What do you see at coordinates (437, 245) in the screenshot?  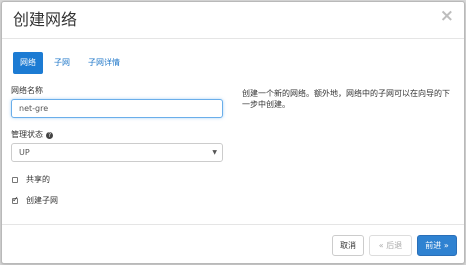 I see `next-button: 前进 »` at bounding box center [437, 245].